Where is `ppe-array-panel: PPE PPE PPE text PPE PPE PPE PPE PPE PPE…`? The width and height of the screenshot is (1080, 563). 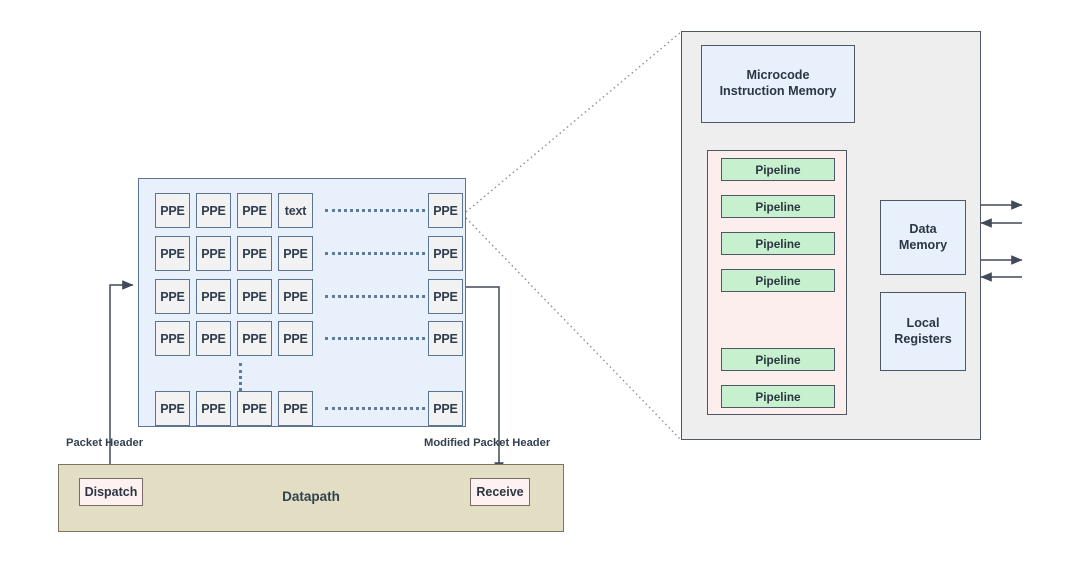 ppe-array-panel: PPE PPE PPE text PPE PPE PPE PPE PPE PPE… is located at coordinates (302, 302).